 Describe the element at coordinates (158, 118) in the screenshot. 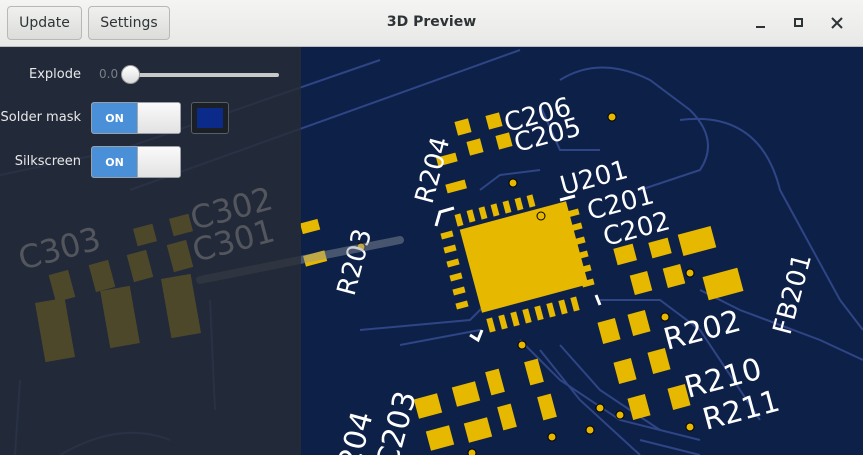

I see `solder-mask-toggle-knob` at that location.